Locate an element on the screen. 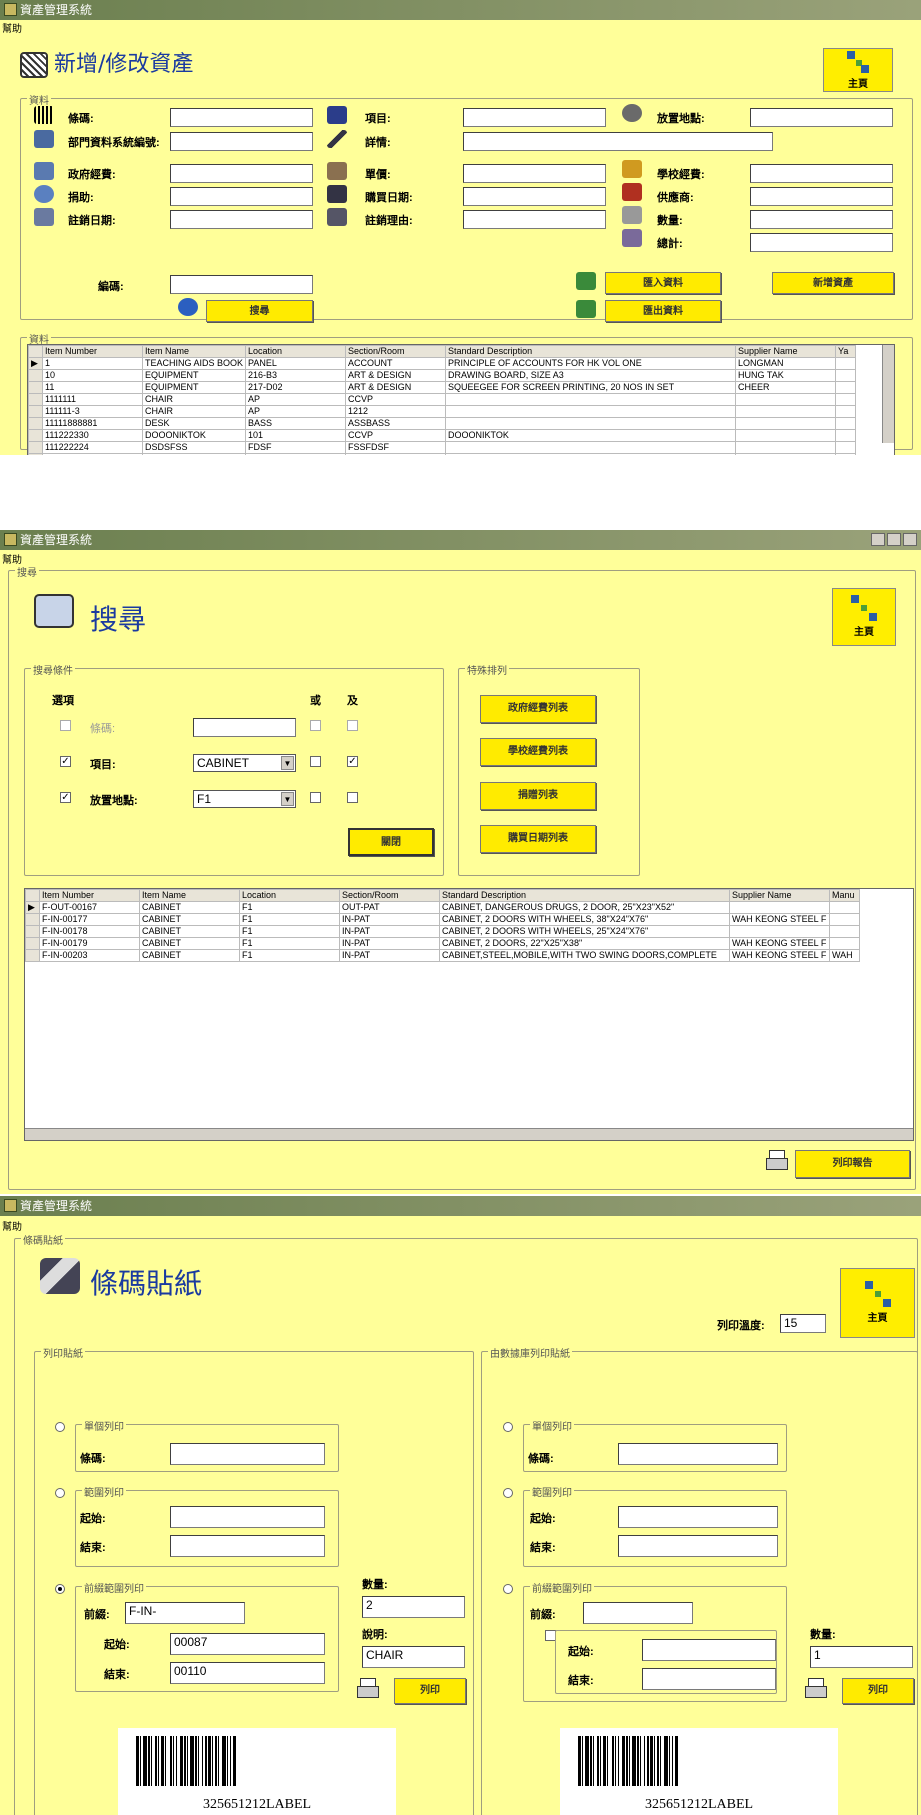 The height and width of the screenshot is (1815, 921). code-field is located at coordinates (241, 284).